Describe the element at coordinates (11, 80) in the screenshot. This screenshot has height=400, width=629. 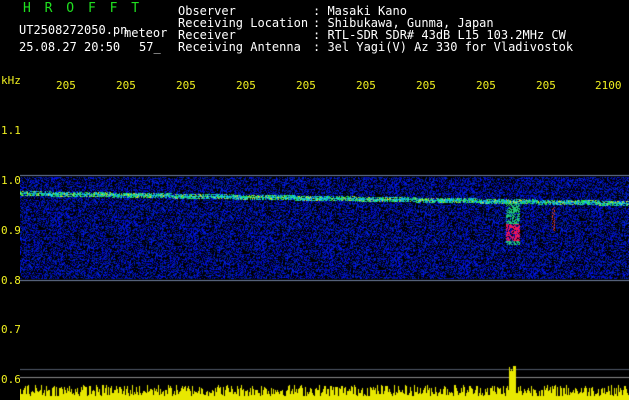
I see `y-unit-label: kHz` at that location.